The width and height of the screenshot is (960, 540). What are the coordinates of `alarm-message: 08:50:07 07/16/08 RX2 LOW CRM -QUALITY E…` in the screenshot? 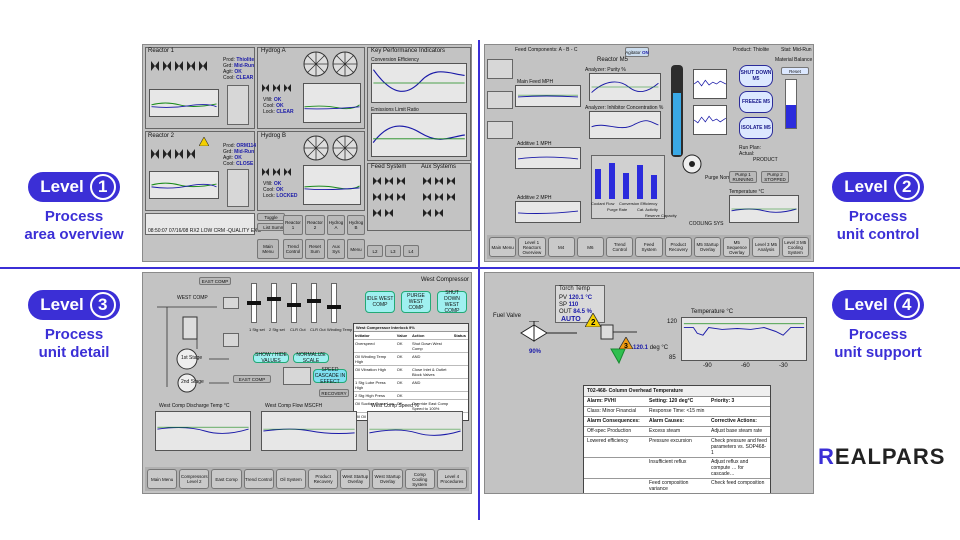 It's located at (204, 231).